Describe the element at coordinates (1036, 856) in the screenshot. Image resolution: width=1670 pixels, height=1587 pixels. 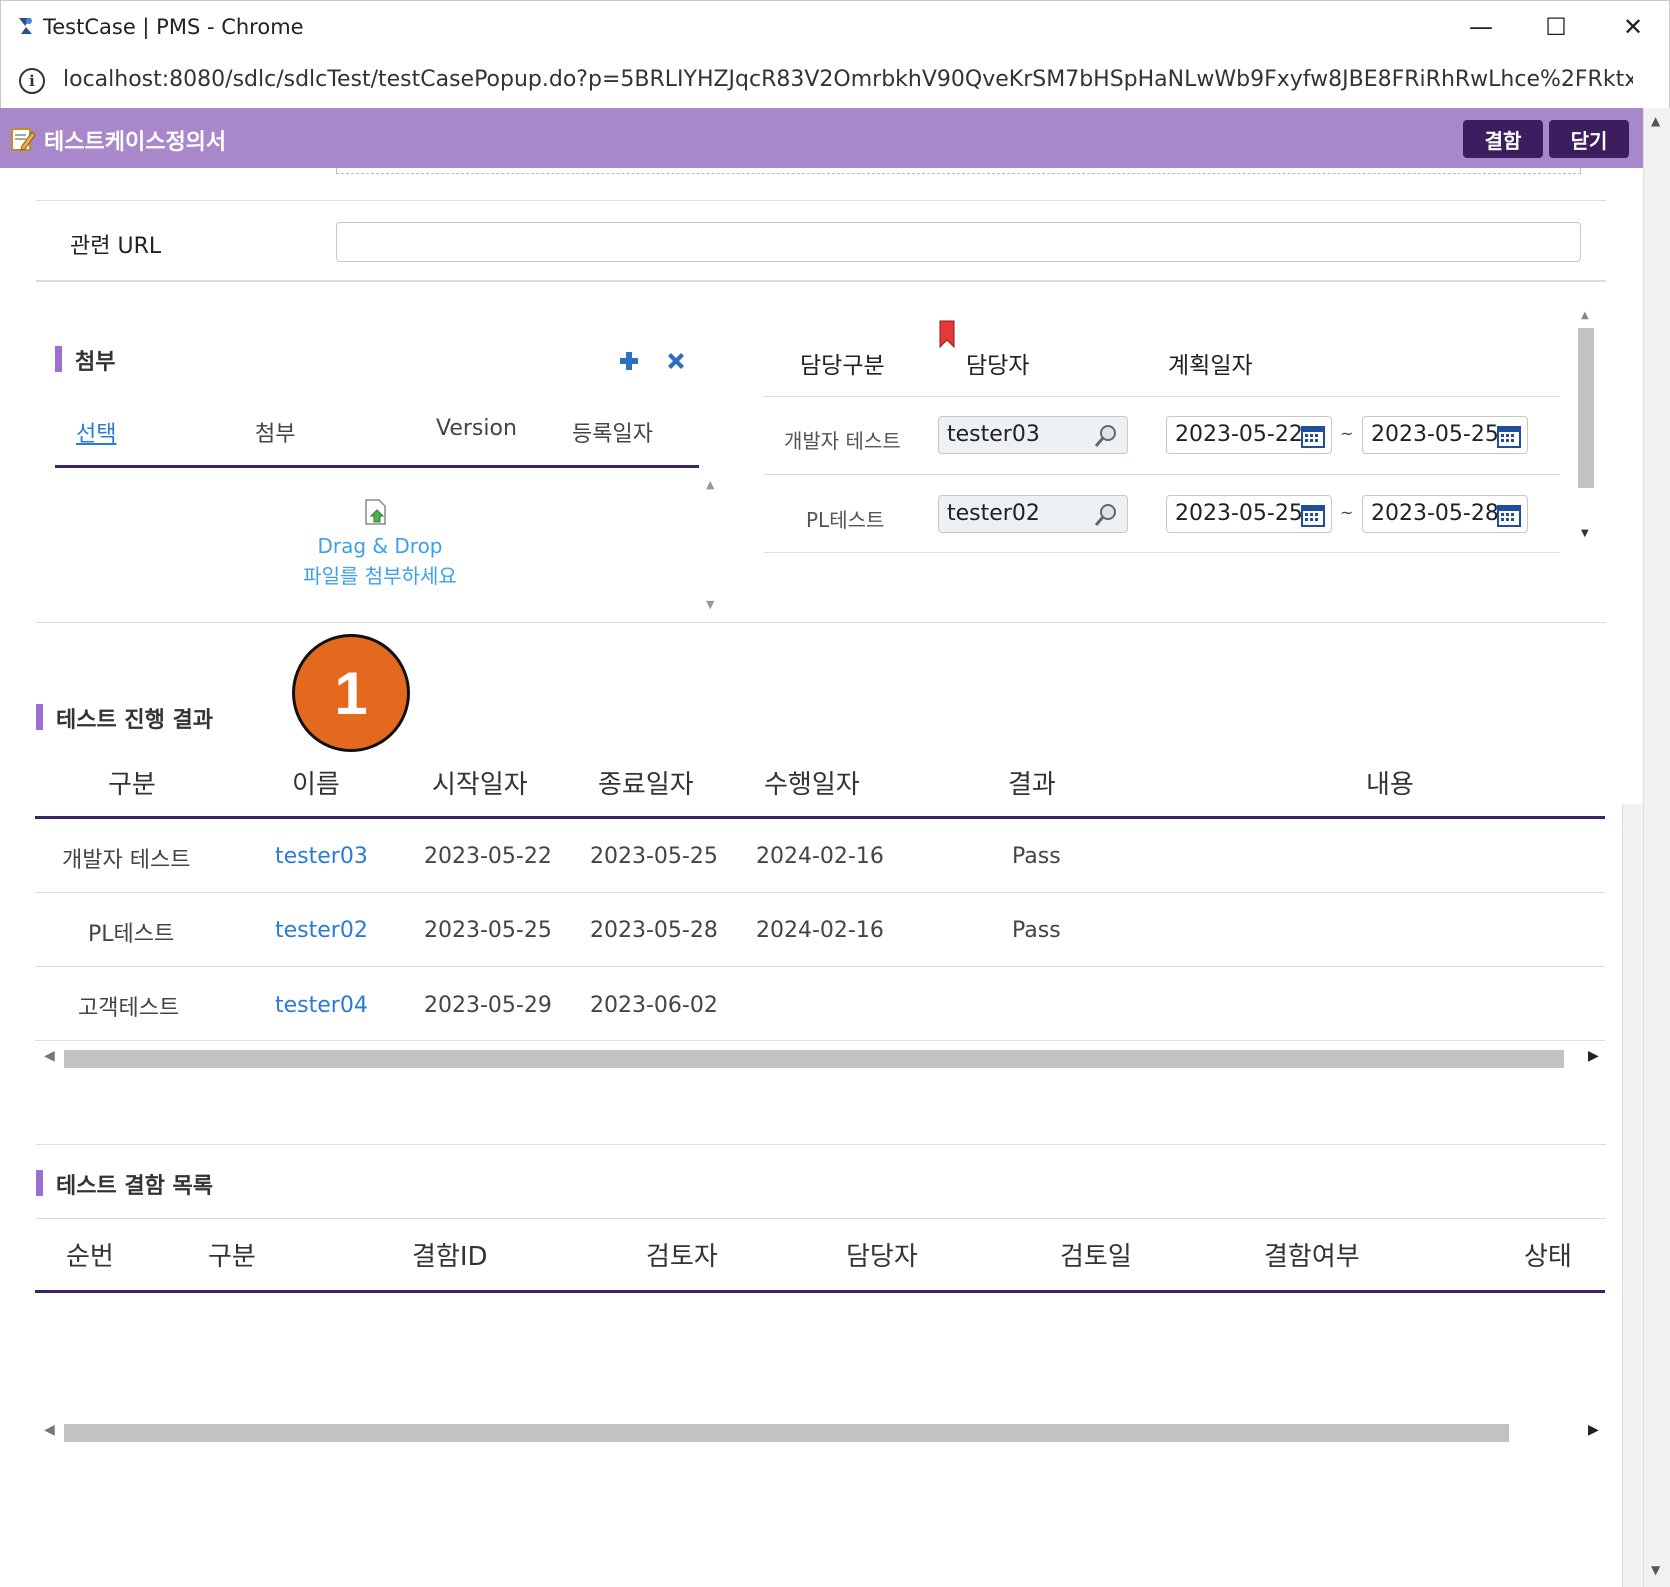
I see `results-cell-result: Pass` at that location.